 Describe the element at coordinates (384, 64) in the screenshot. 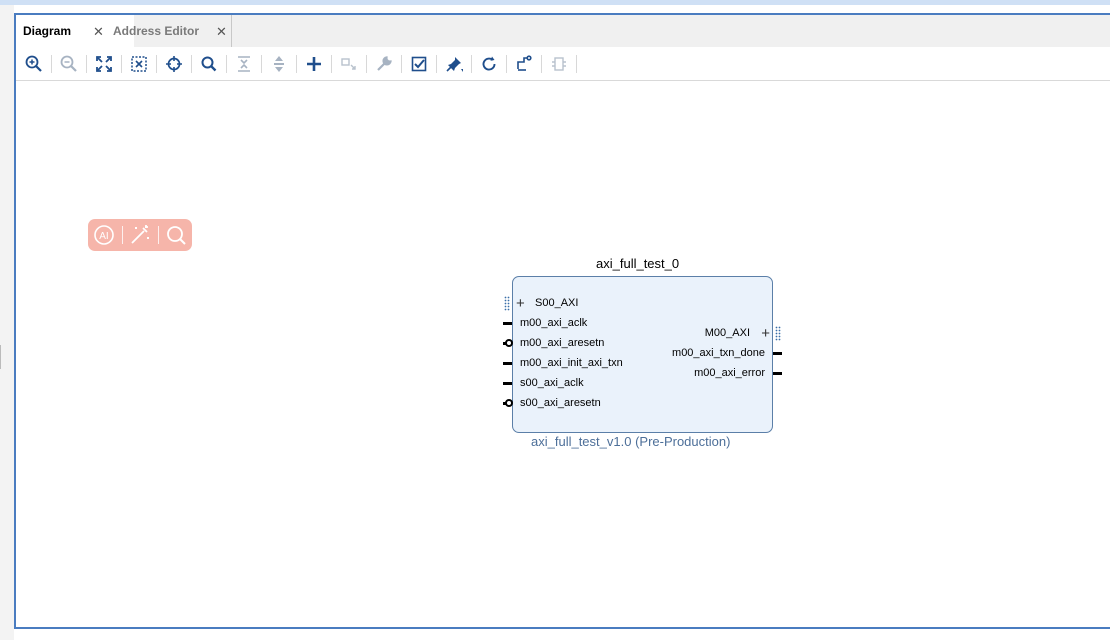

I see `properties-wrench-icon` at that location.